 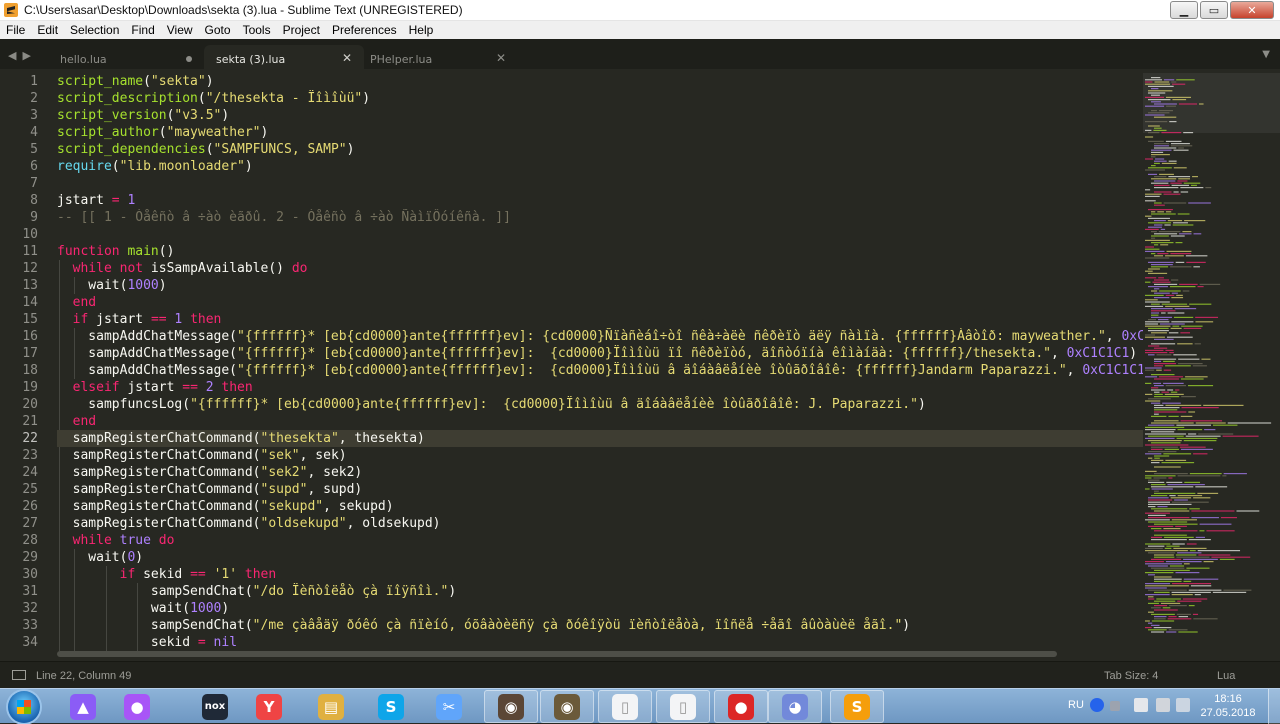 What do you see at coordinates (30, 540) in the screenshot?
I see `line-number: 28` at bounding box center [30, 540].